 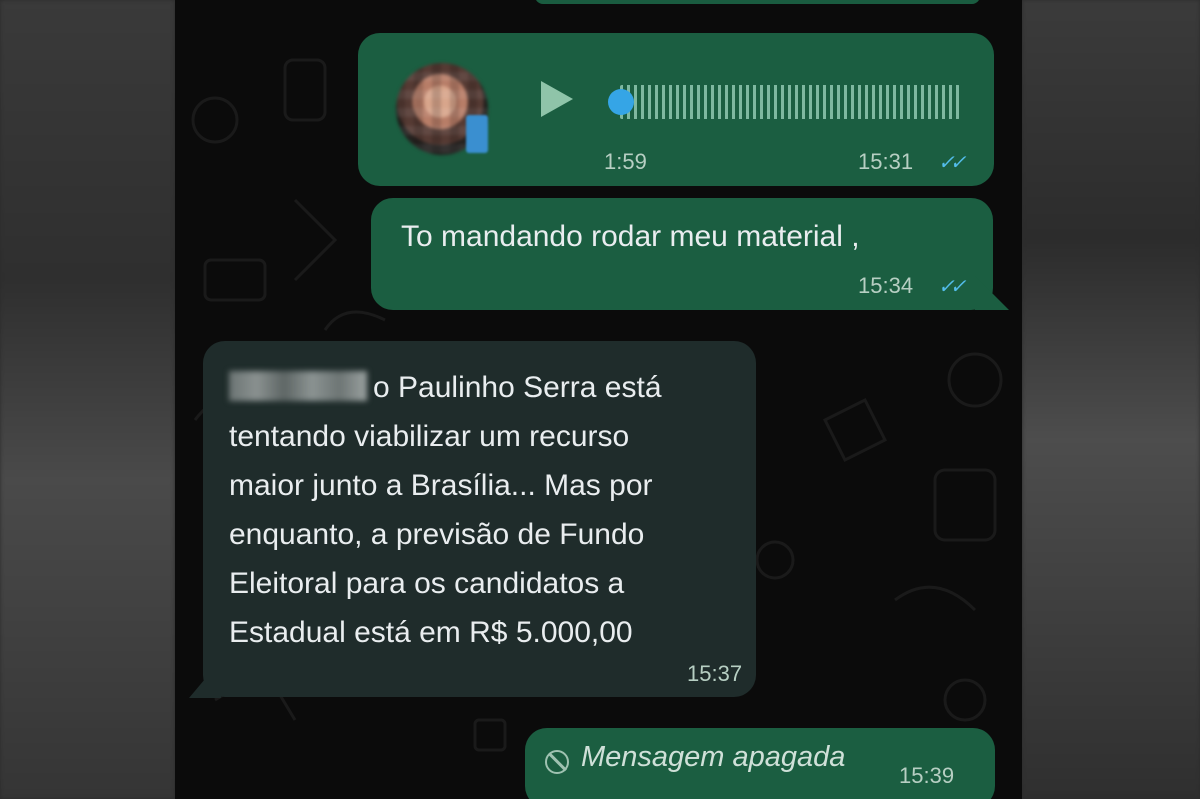 I want to click on message-timestamp: 15:39, so click(x=927, y=775).